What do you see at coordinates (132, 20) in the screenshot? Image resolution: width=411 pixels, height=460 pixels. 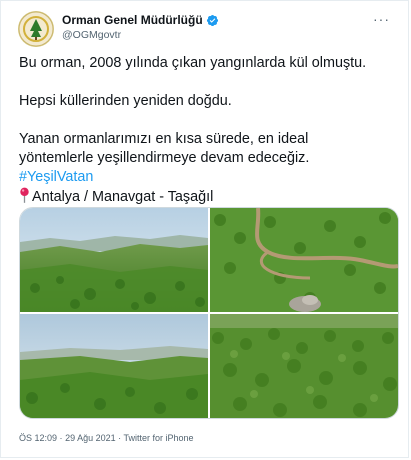 I see `account-name: Orman Genel Müdürlüğü` at bounding box center [132, 20].